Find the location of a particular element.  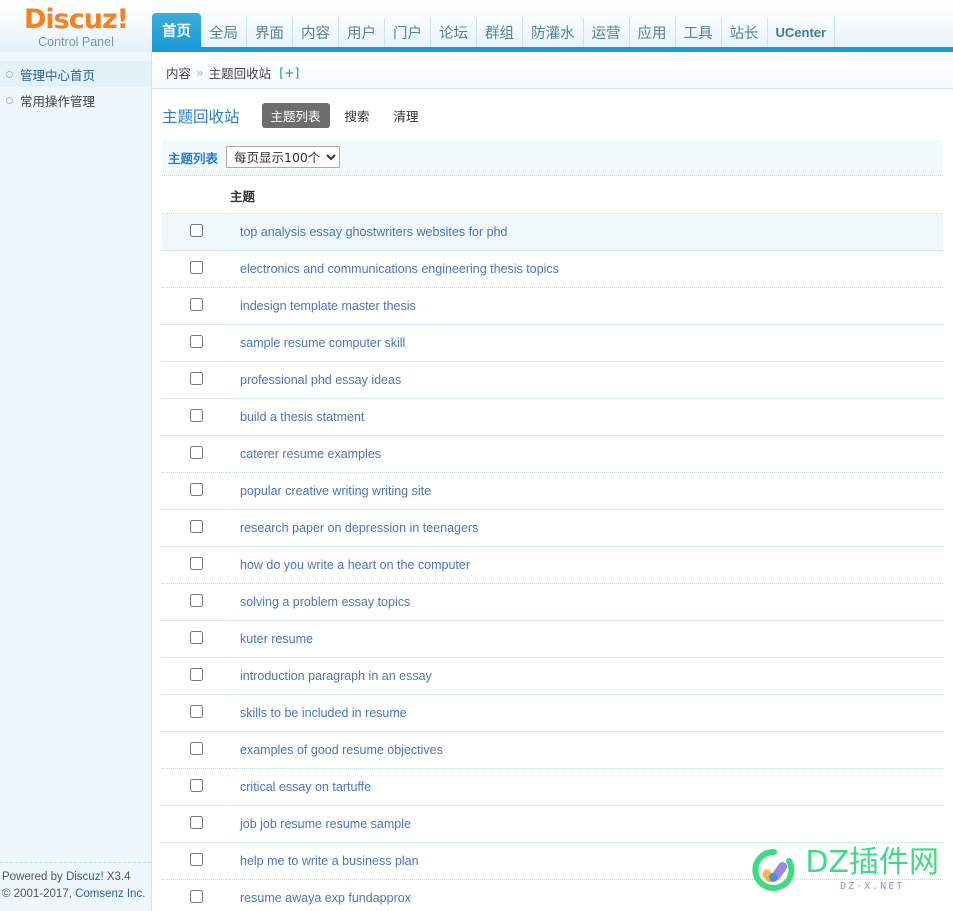

row-subject-link: sample resume computer skill is located at coordinates (322, 343).